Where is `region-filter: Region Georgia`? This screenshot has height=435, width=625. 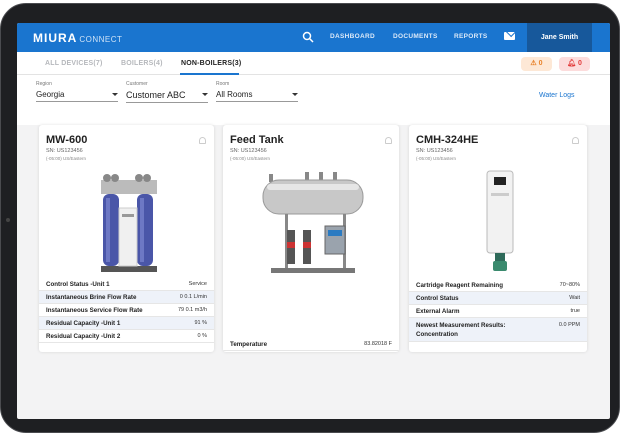 region-filter: Region Georgia is located at coordinates (77, 91).